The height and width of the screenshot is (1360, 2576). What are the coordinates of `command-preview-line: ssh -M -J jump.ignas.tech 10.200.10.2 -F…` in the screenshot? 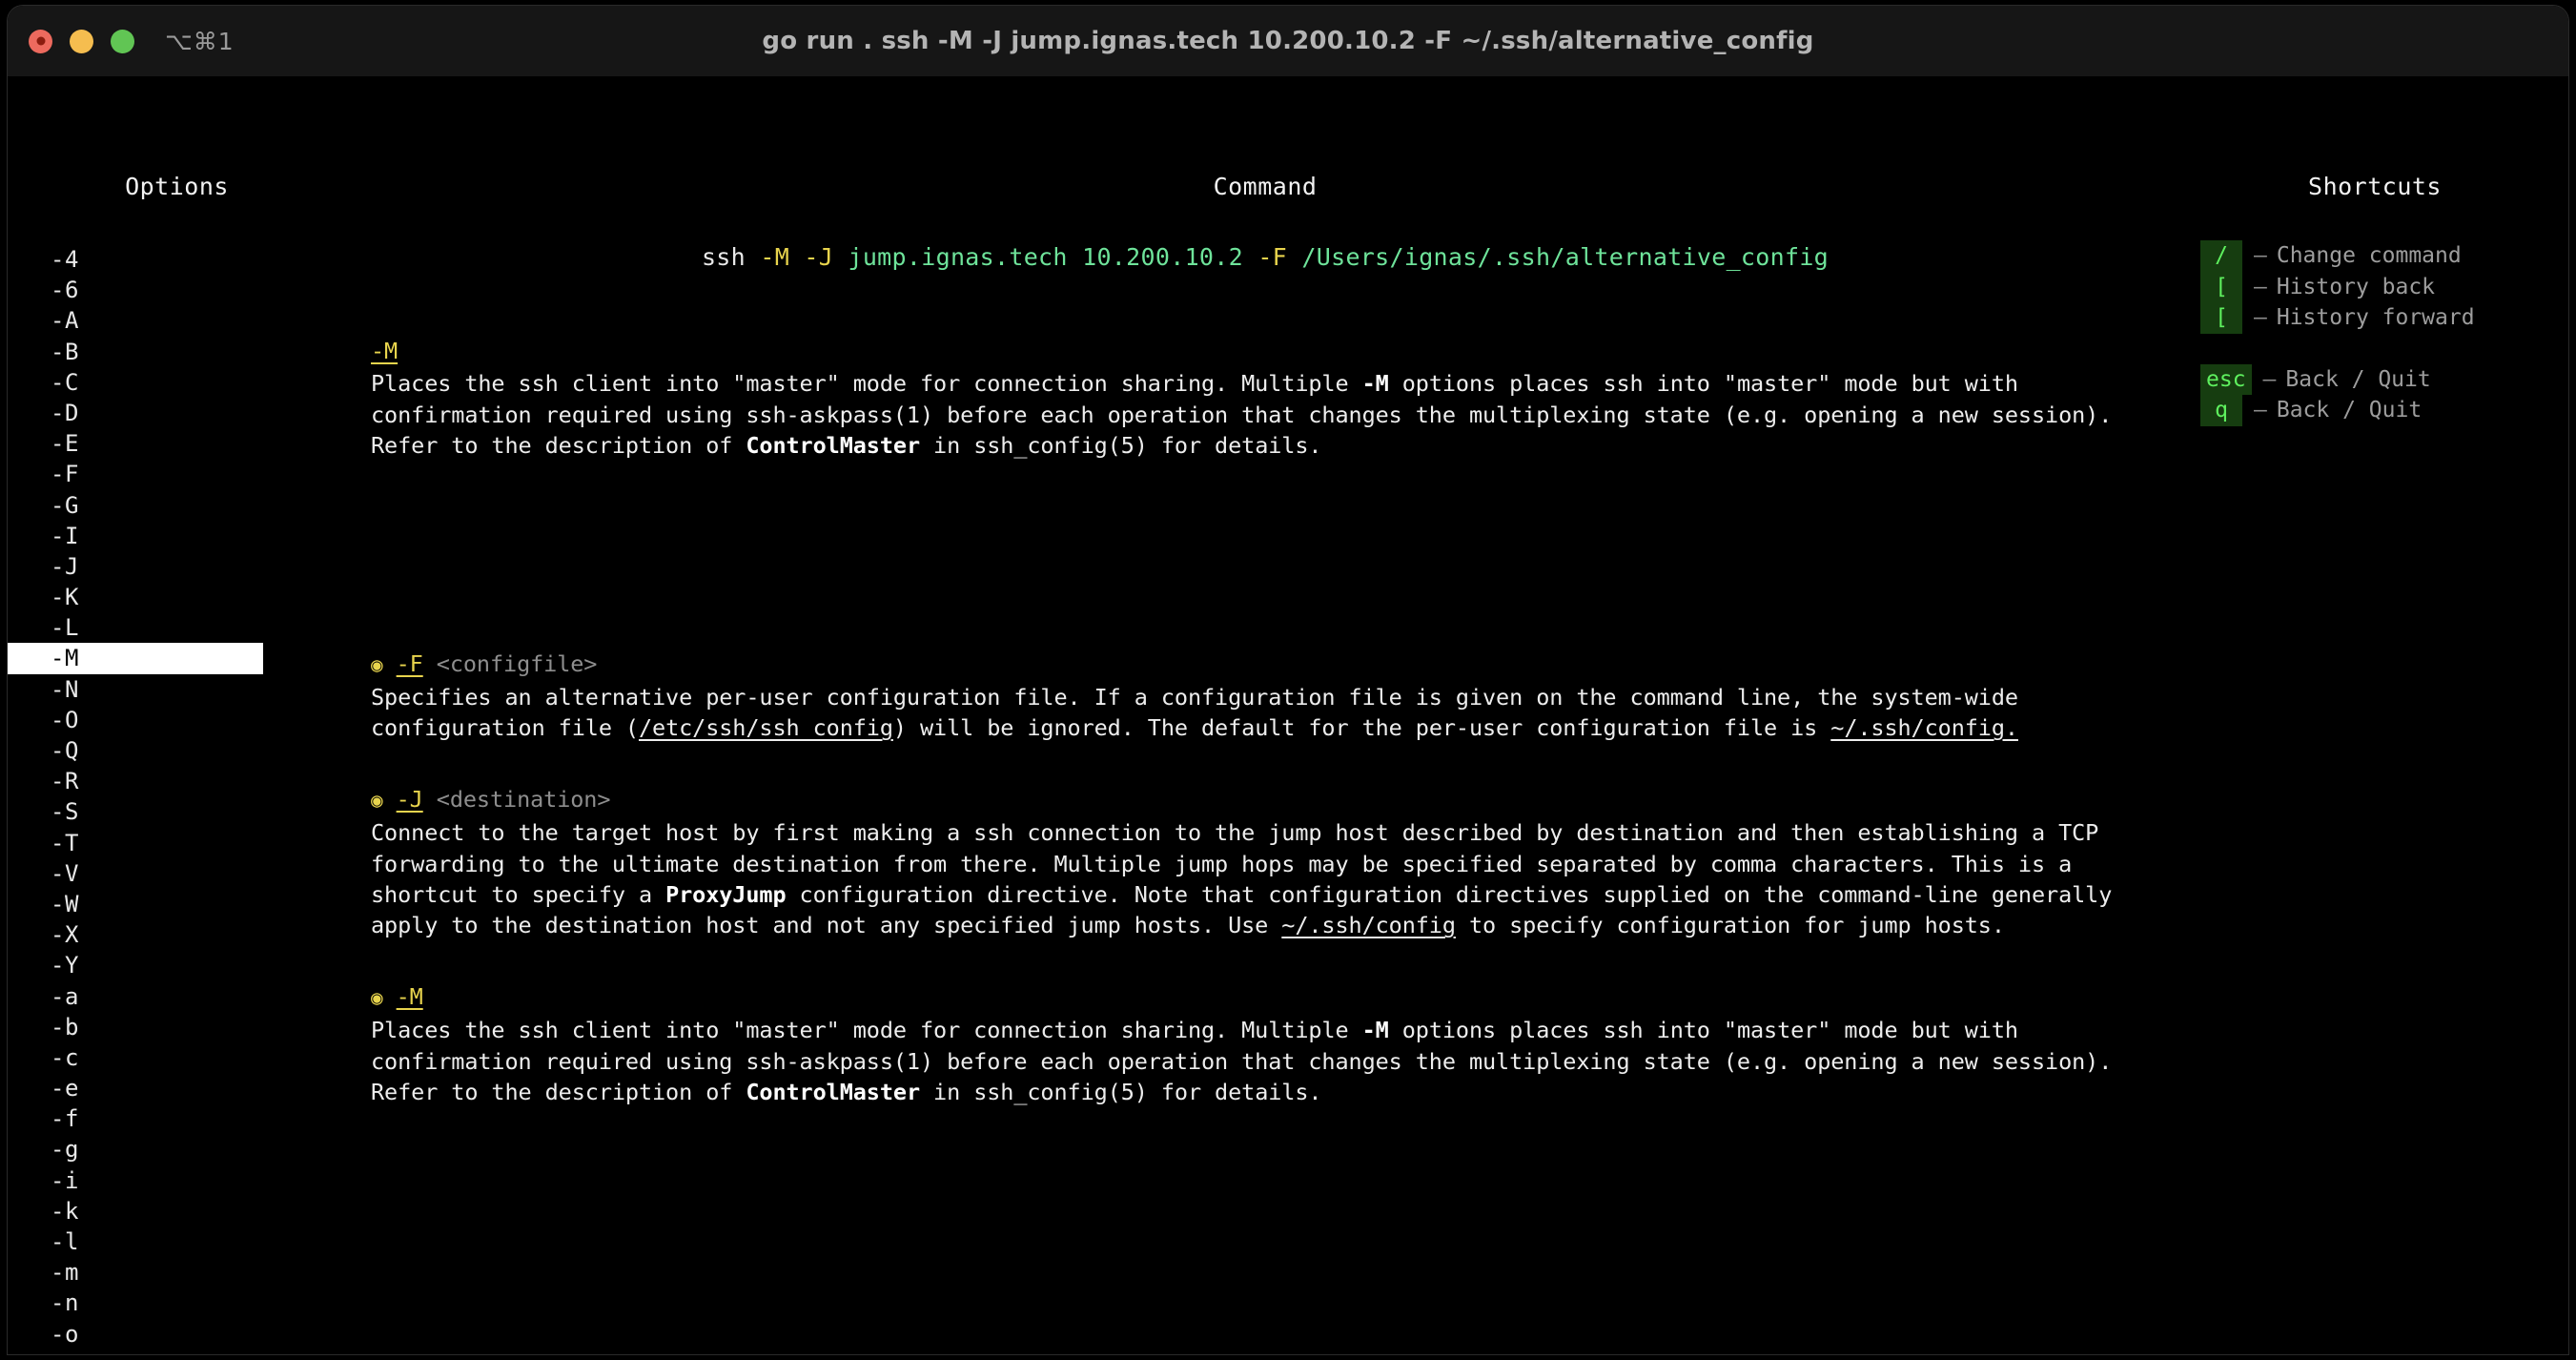 It's located at (1265, 257).